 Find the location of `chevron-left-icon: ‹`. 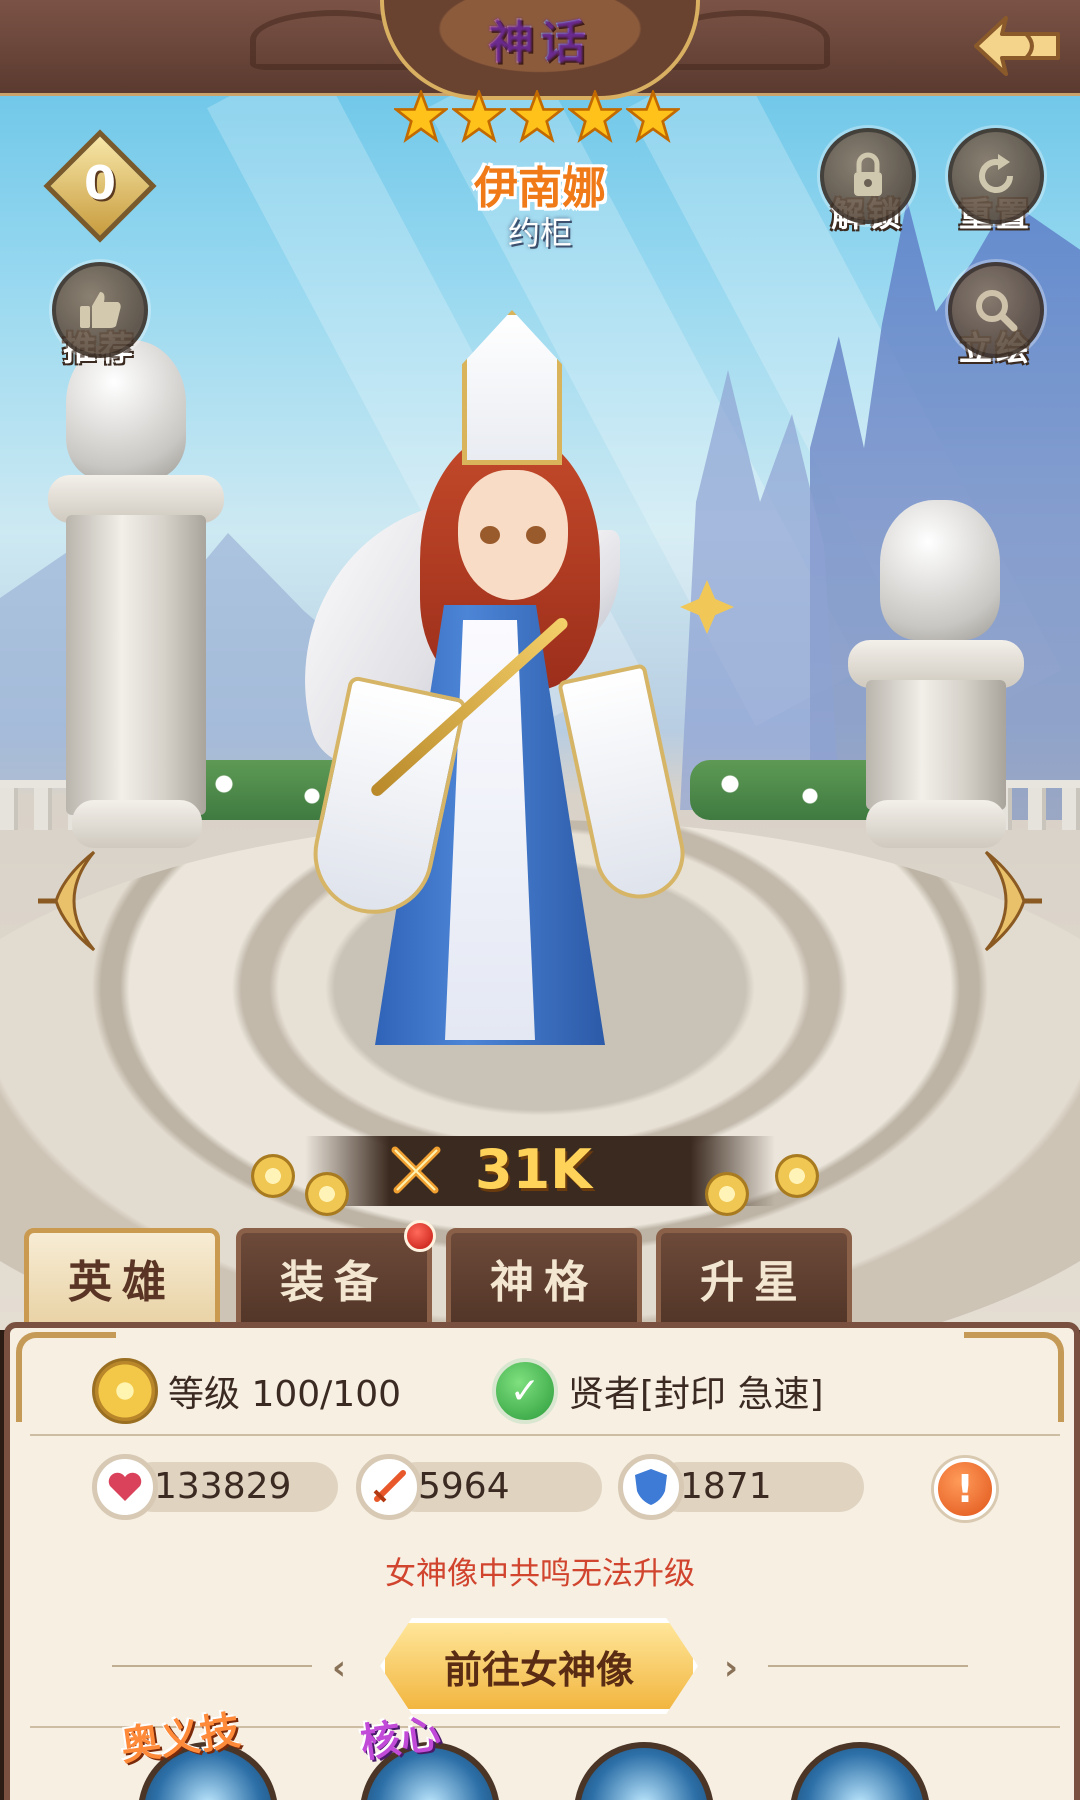

chevron-left-icon: ‹ is located at coordinates (339, 1668).